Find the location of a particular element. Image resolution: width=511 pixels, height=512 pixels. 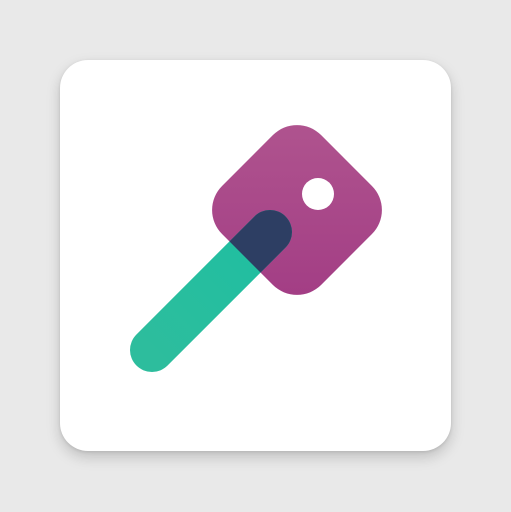

key-hole is located at coordinates (318, 194).